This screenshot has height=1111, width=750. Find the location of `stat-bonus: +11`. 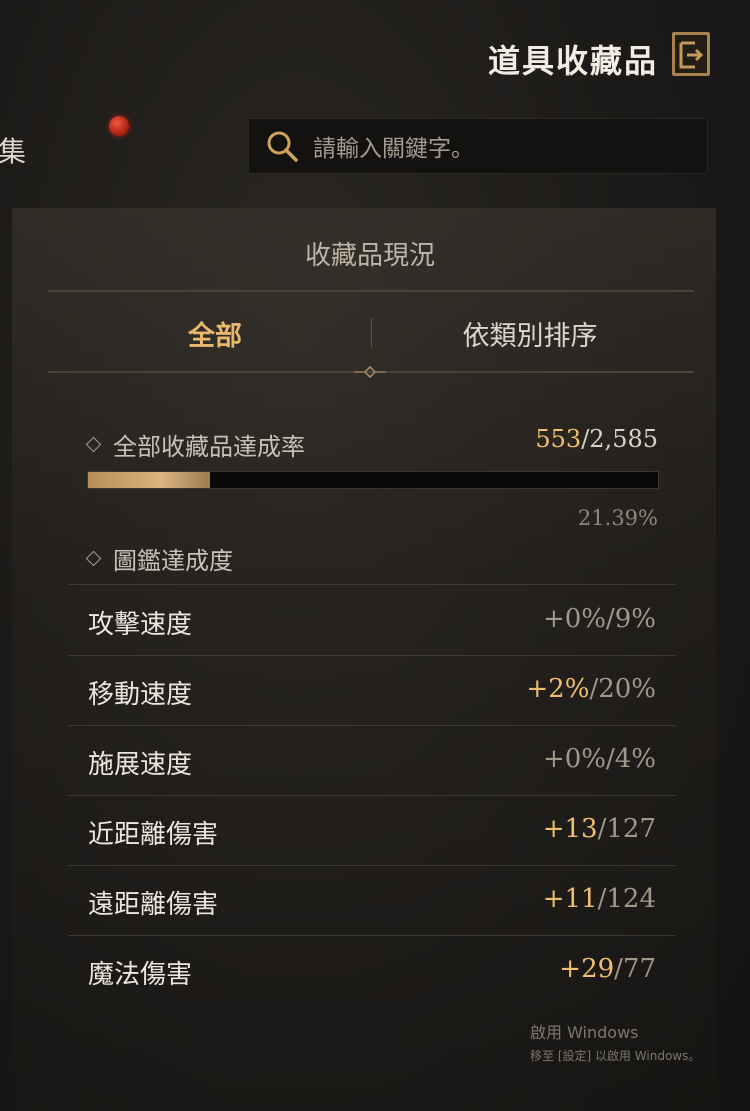

stat-bonus: +11 is located at coordinates (570, 899).